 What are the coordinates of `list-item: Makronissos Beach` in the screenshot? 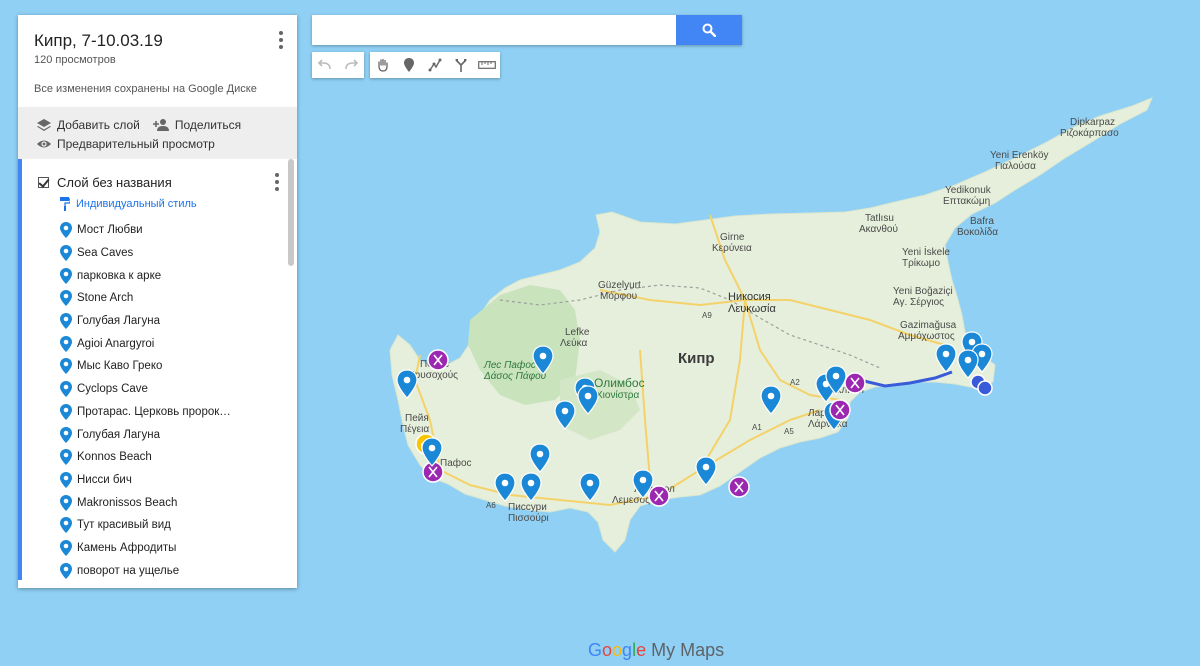 It's located at (159, 502).